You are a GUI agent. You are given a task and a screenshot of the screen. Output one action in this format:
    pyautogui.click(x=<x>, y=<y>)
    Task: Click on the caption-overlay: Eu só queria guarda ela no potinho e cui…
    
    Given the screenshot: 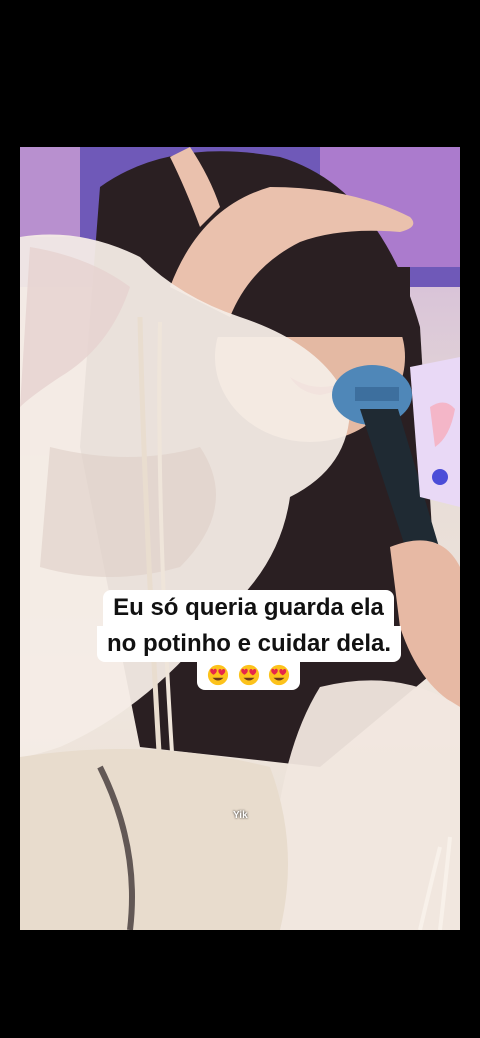 What is the action you would take?
    pyautogui.click(x=249, y=640)
    